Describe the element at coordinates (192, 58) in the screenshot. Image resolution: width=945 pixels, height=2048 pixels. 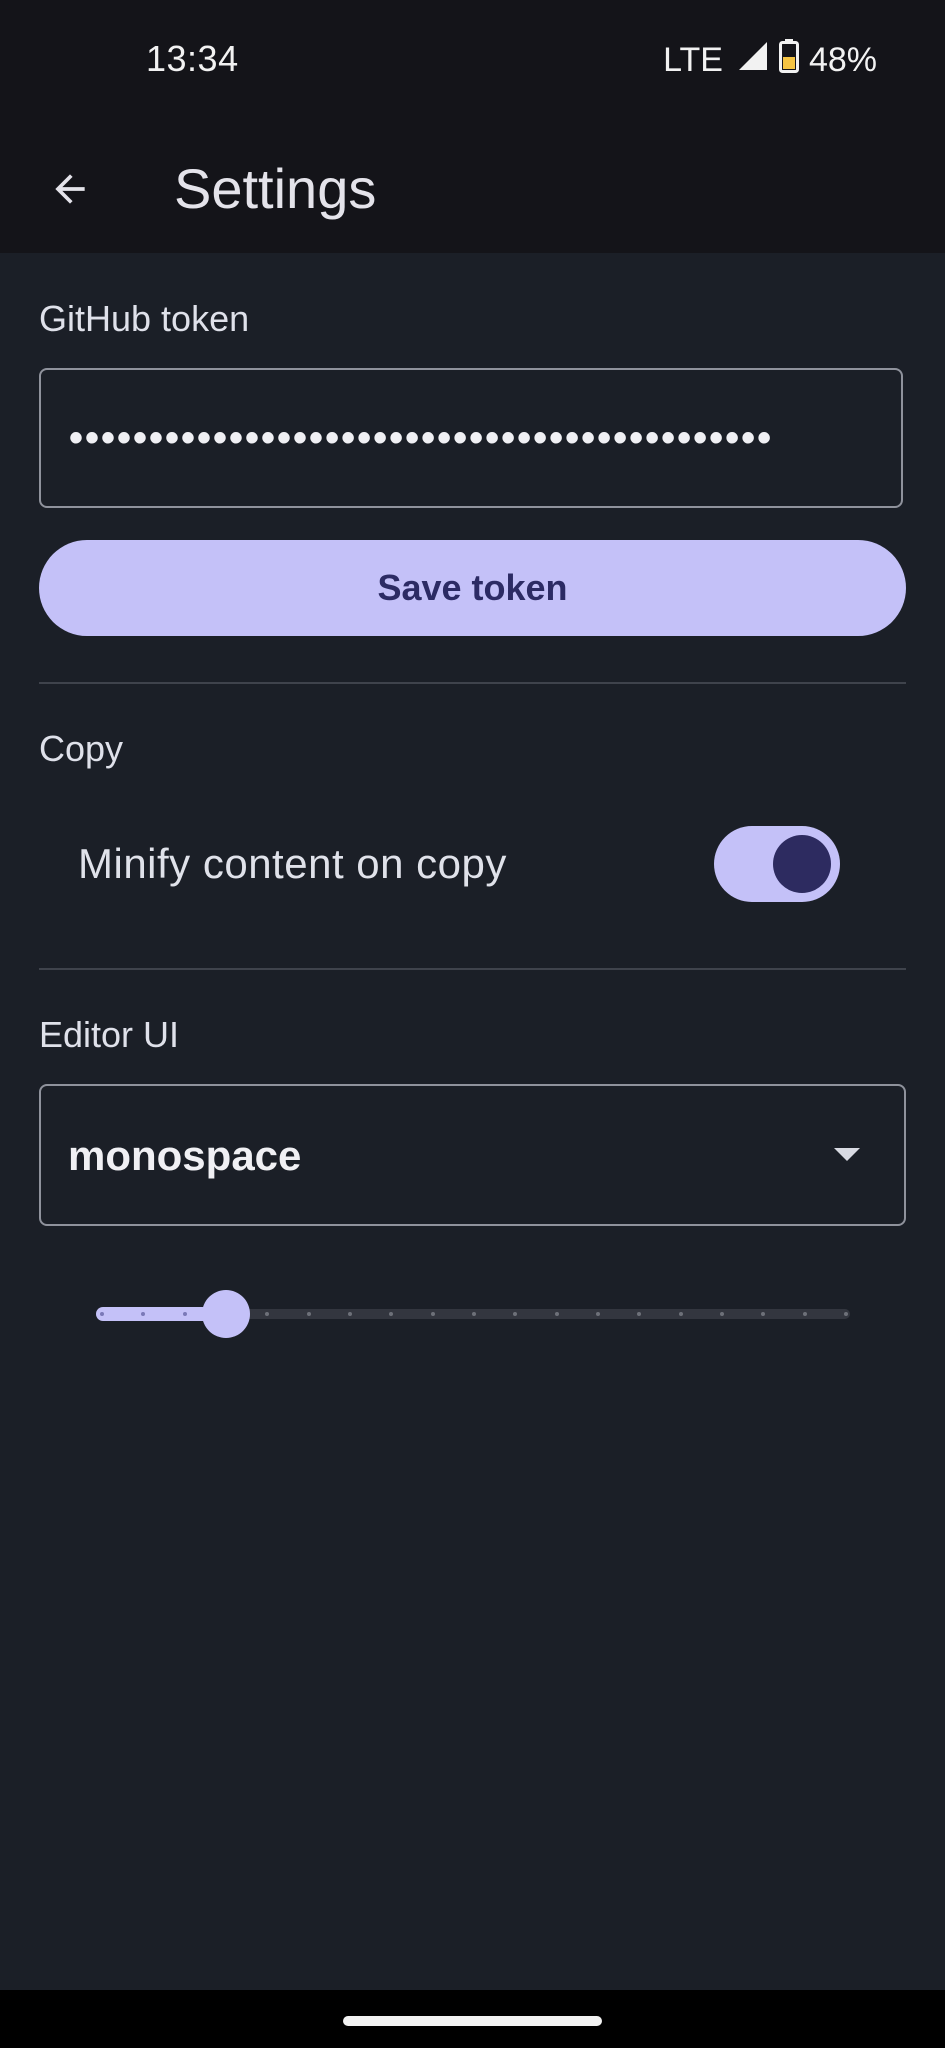
I see `status-time: 13:34` at that location.